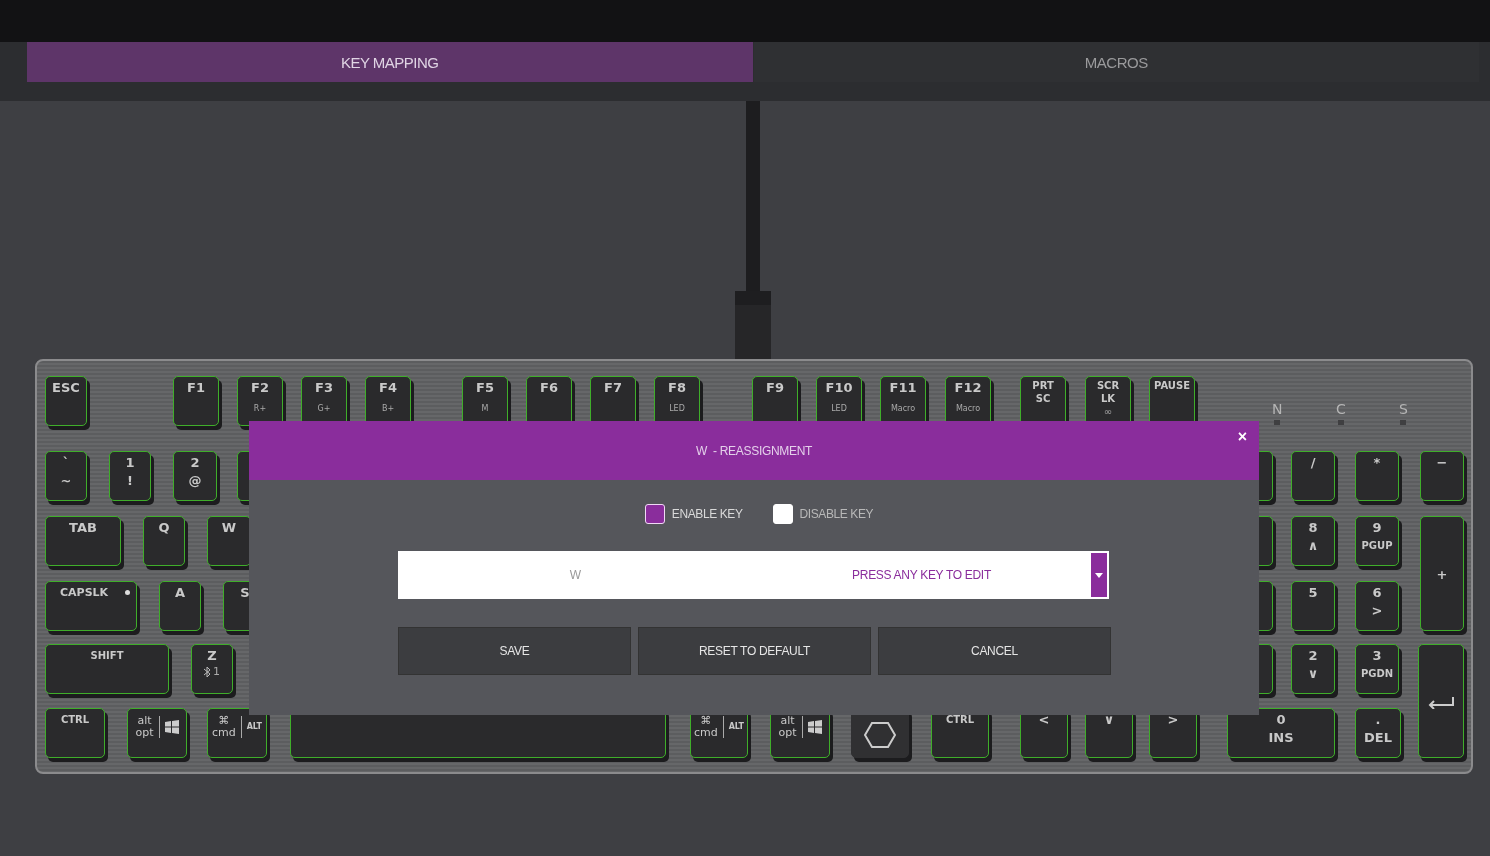  What do you see at coordinates (1277, 409) in the screenshot?
I see `indicator-label: N` at bounding box center [1277, 409].